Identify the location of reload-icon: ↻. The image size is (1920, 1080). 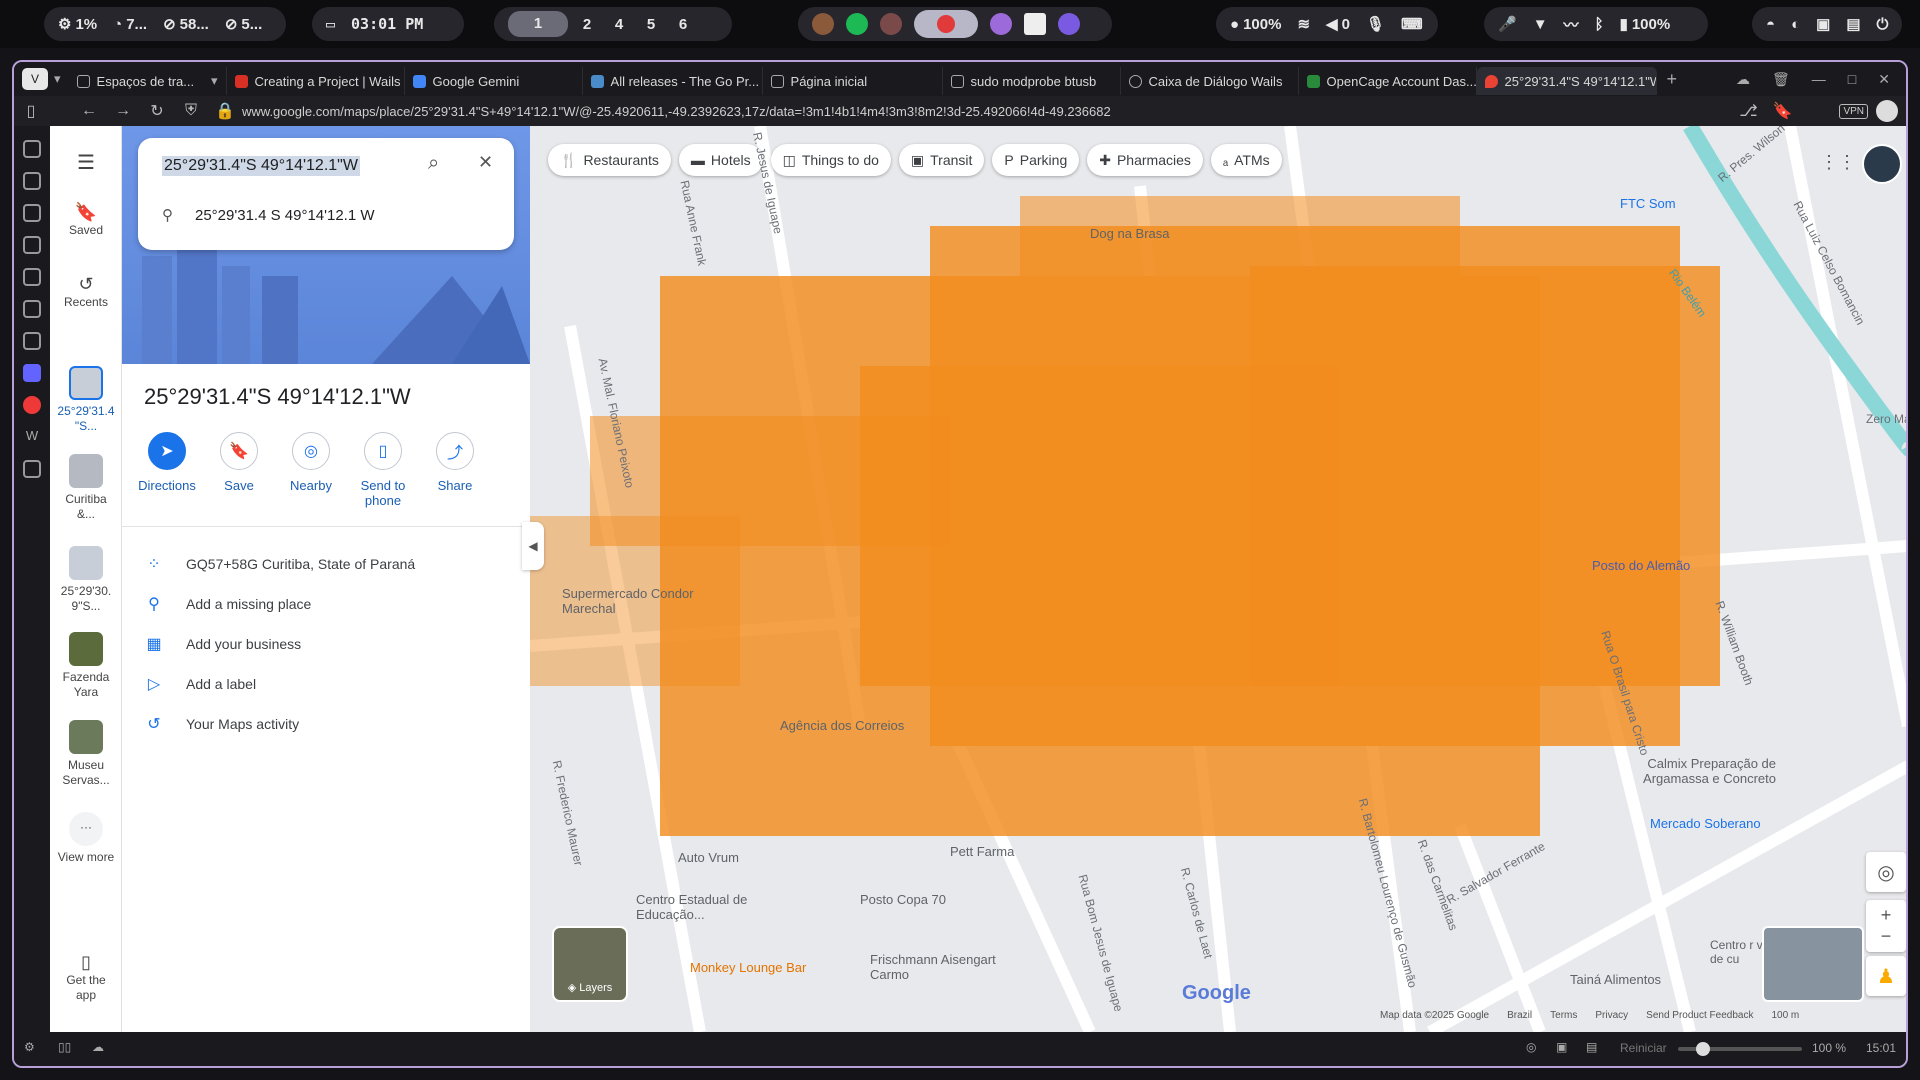
(157, 111).